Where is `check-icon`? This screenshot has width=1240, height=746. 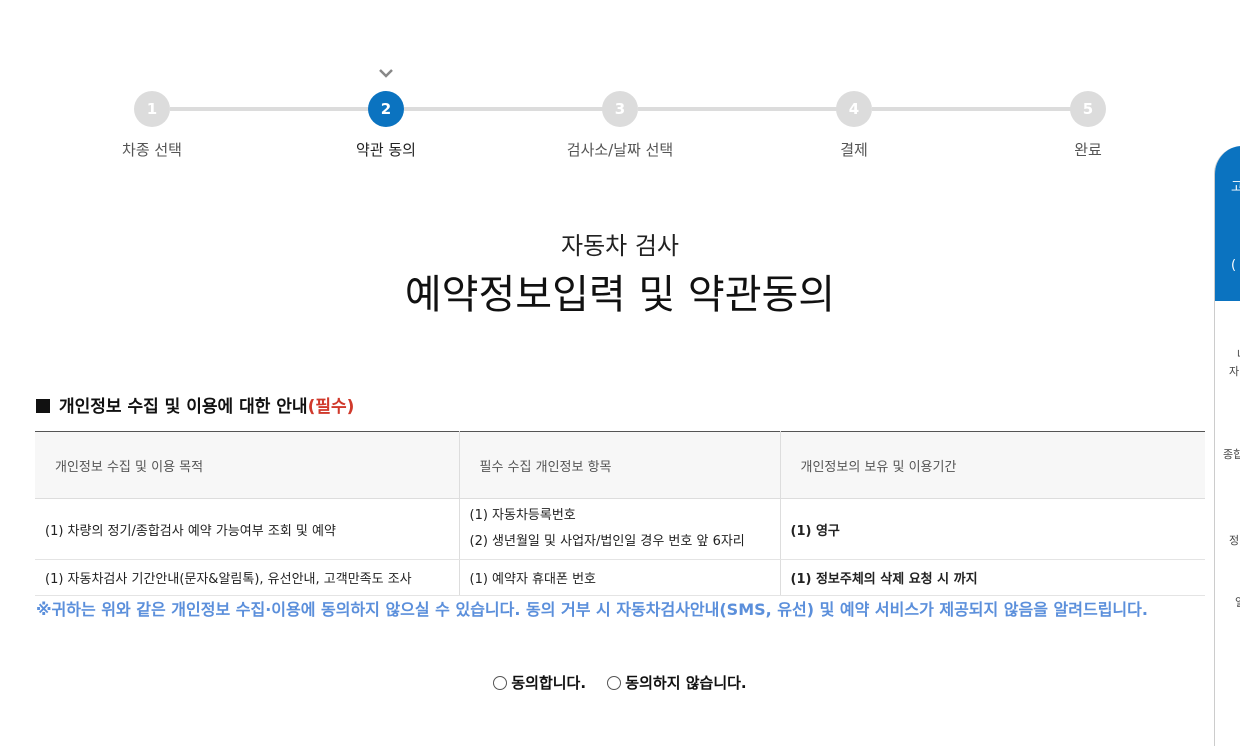
check-icon is located at coordinates (386, 73).